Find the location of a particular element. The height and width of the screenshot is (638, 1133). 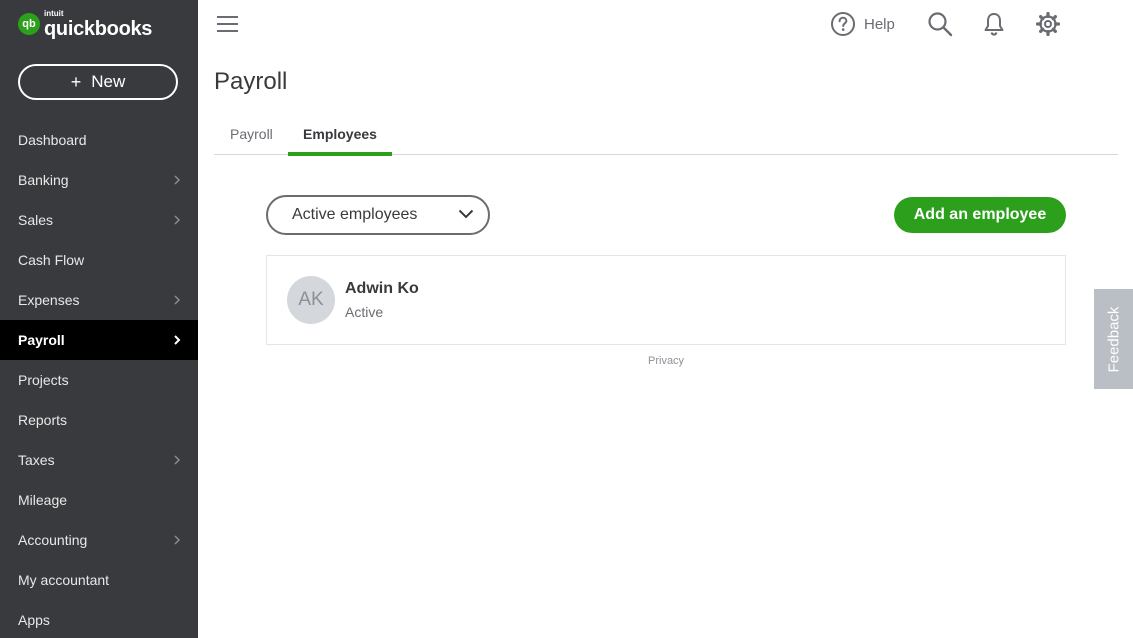

sidebar-item-projects: Projects is located at coordinates (99, 380).